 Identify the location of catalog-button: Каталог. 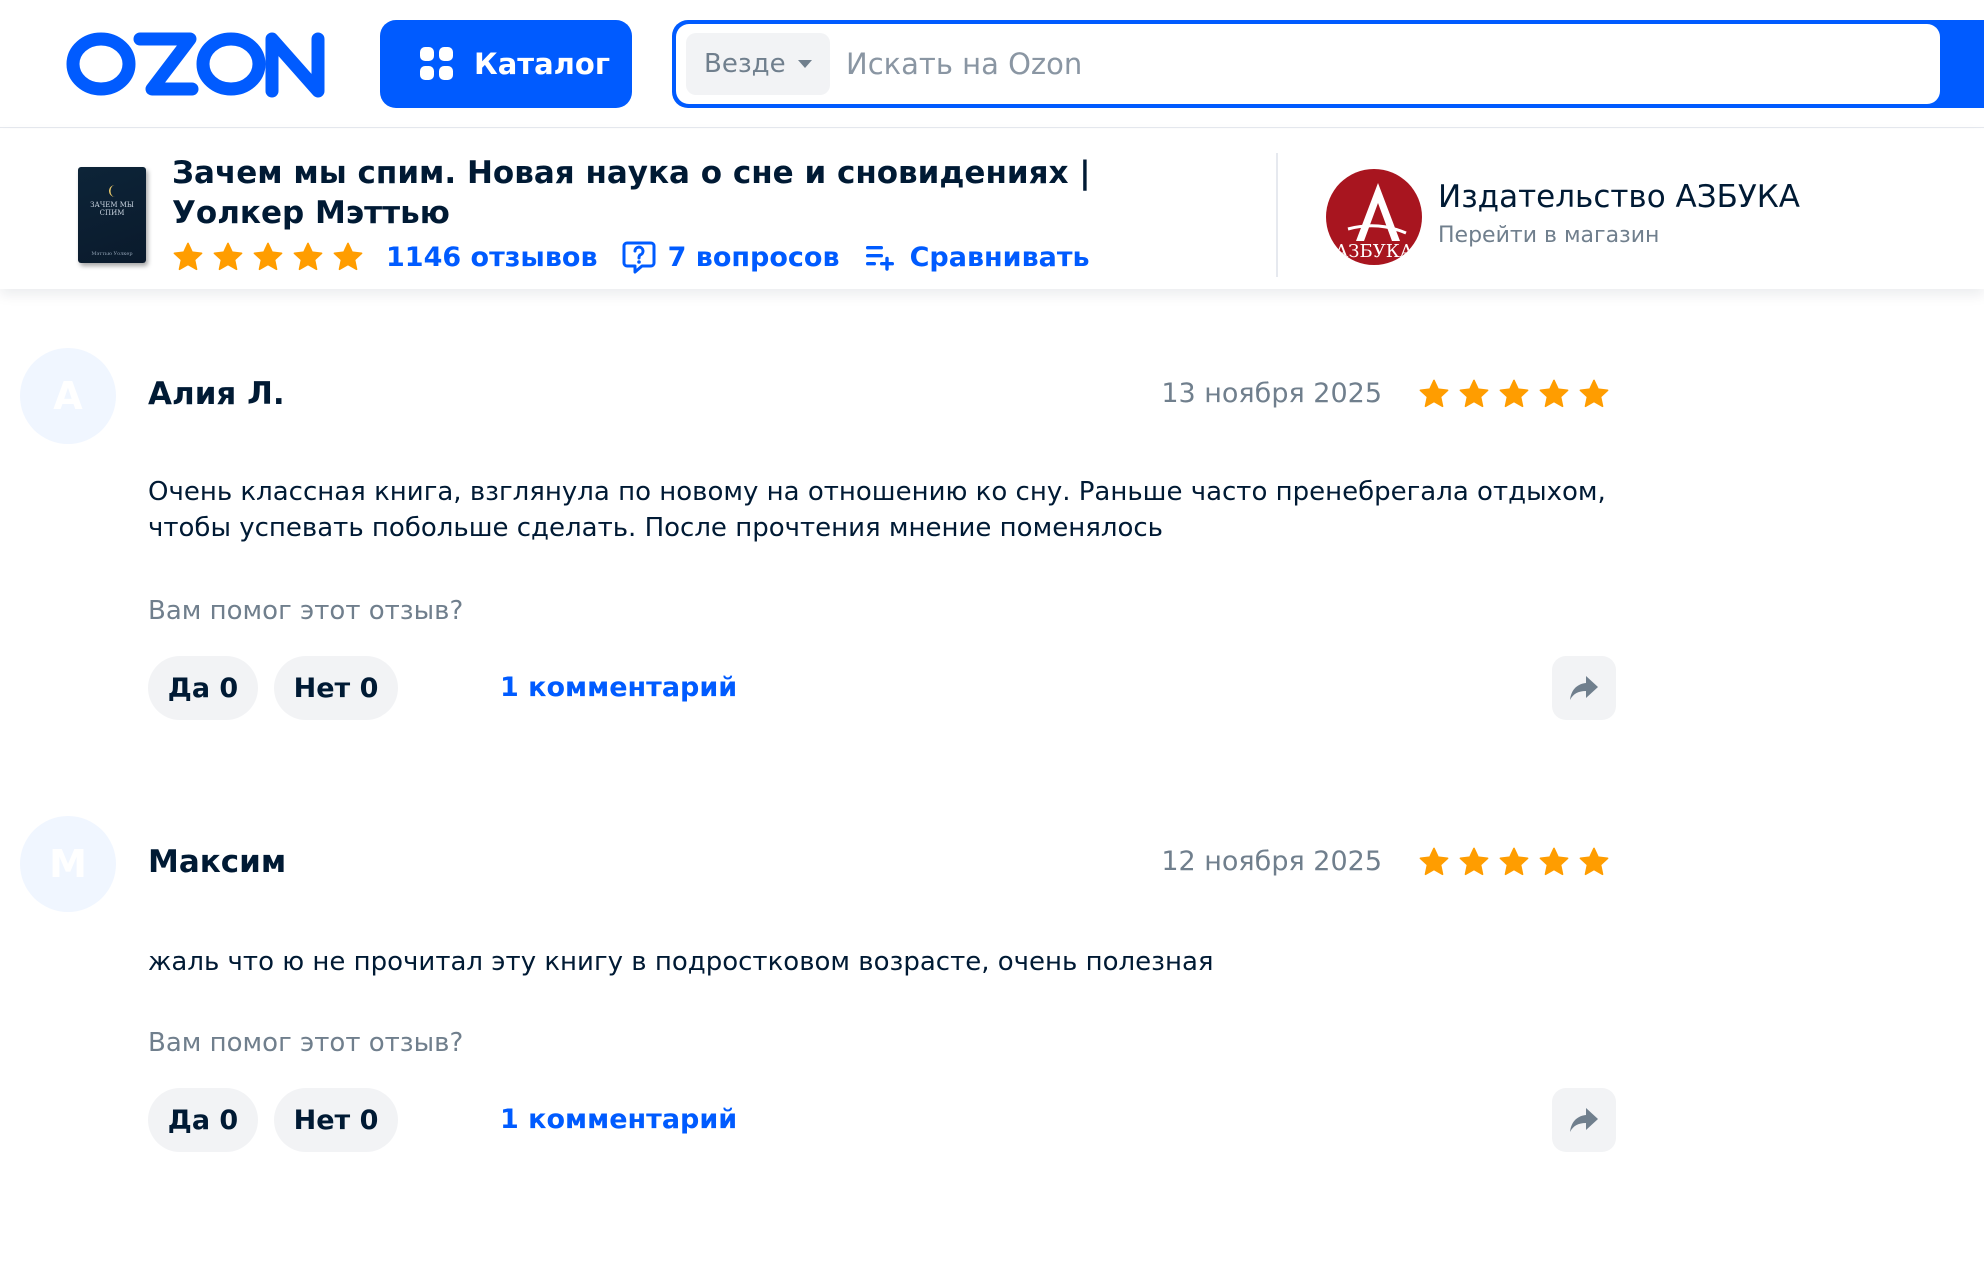
(506, 64).